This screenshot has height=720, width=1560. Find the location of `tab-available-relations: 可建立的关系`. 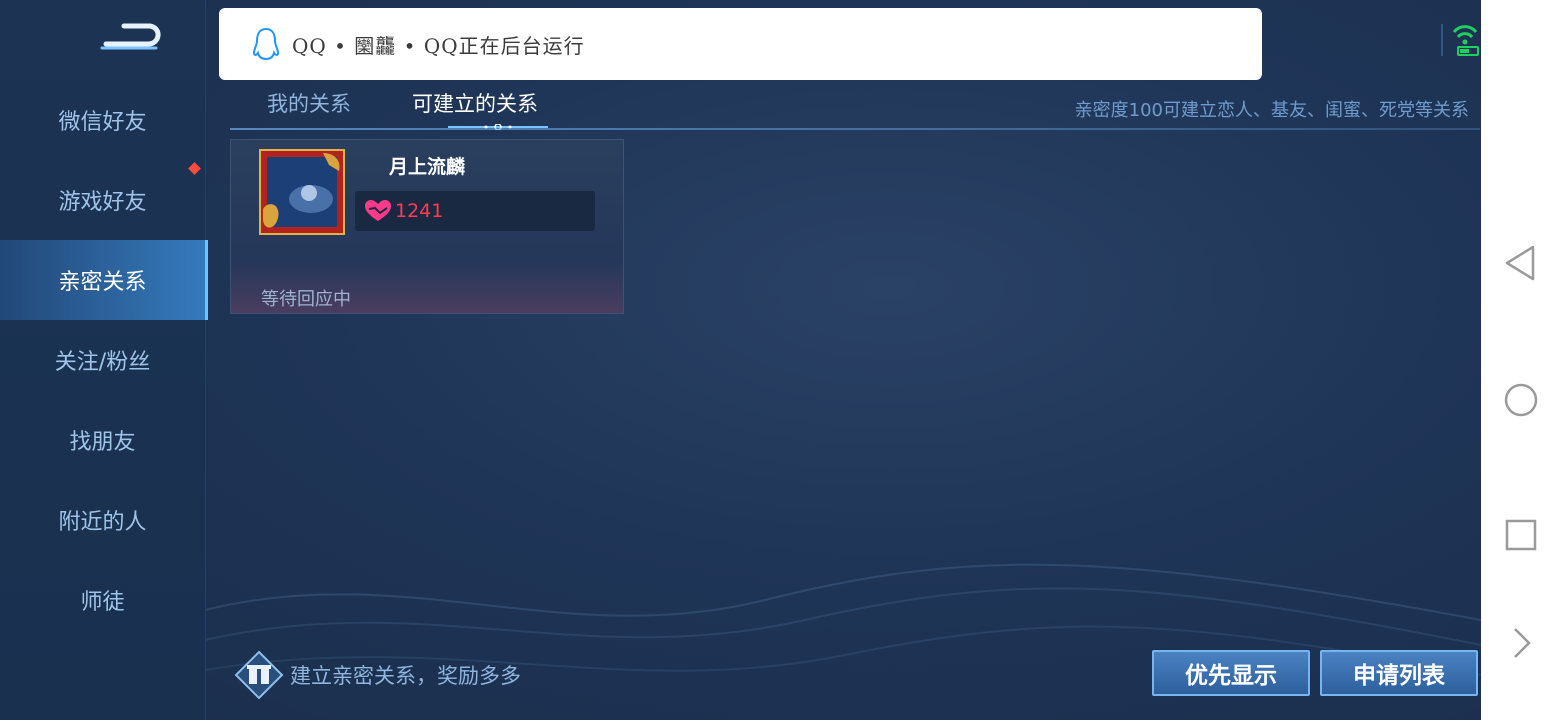

tab-available-relations: 可建立的关系 is located at coordinates (475, 103).